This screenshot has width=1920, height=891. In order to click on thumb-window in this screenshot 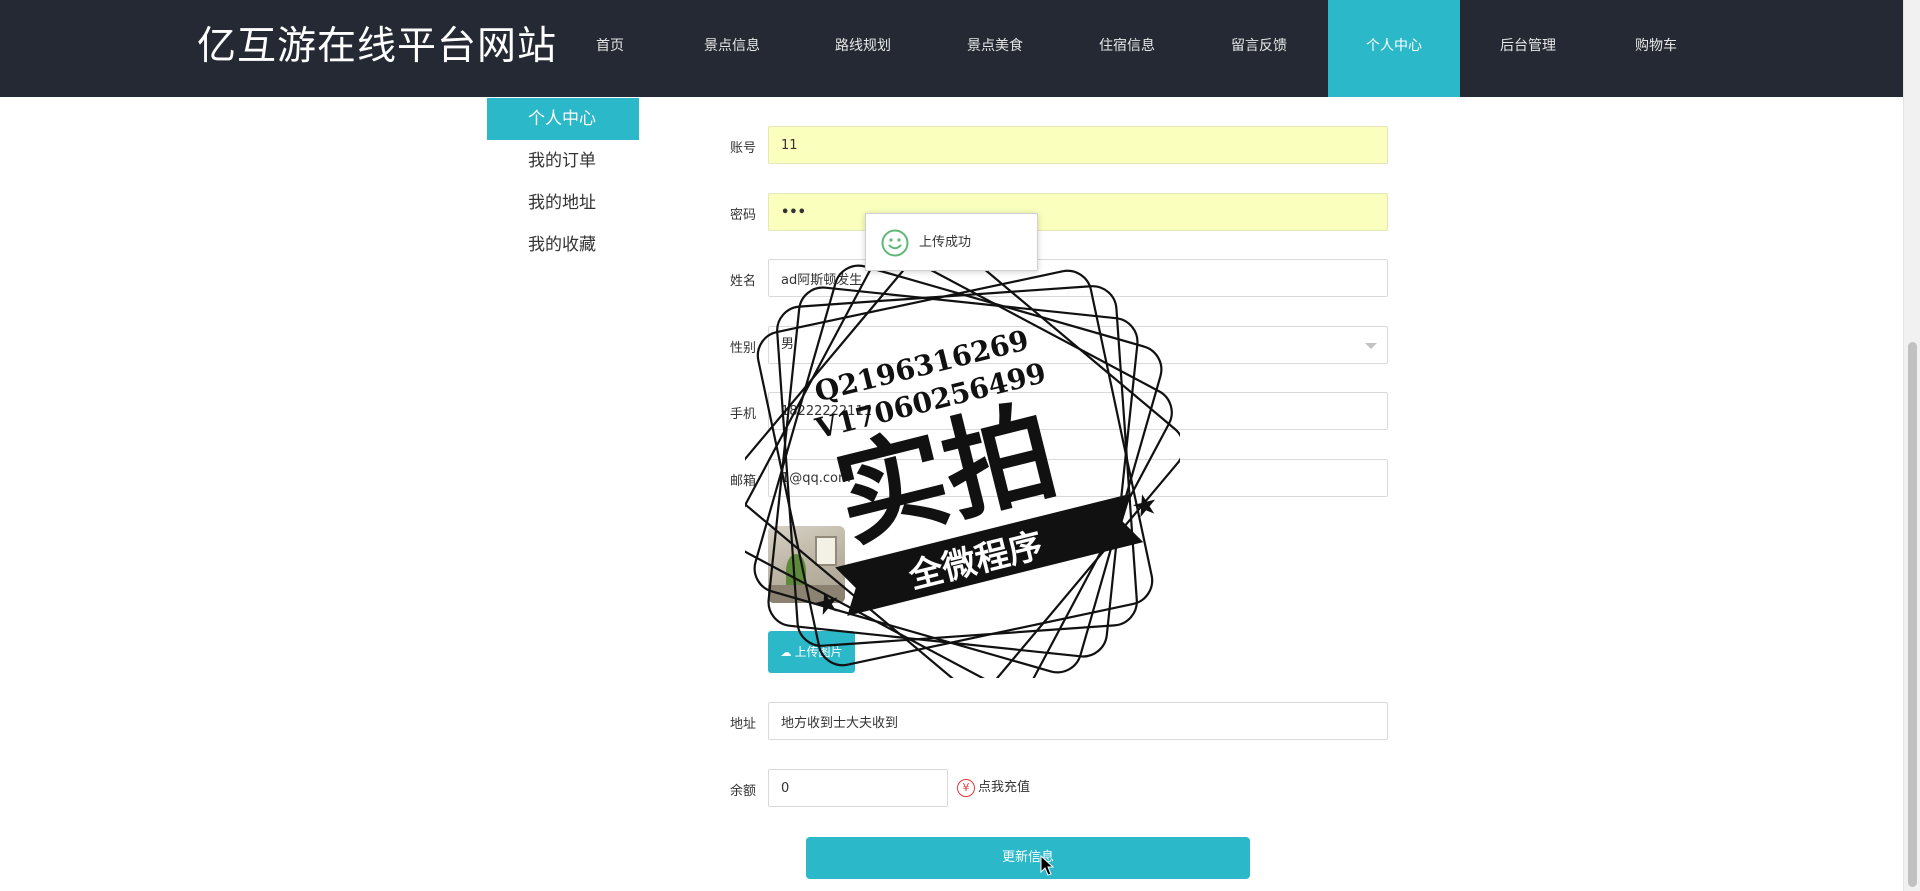, I will do `click(826, 551)`.